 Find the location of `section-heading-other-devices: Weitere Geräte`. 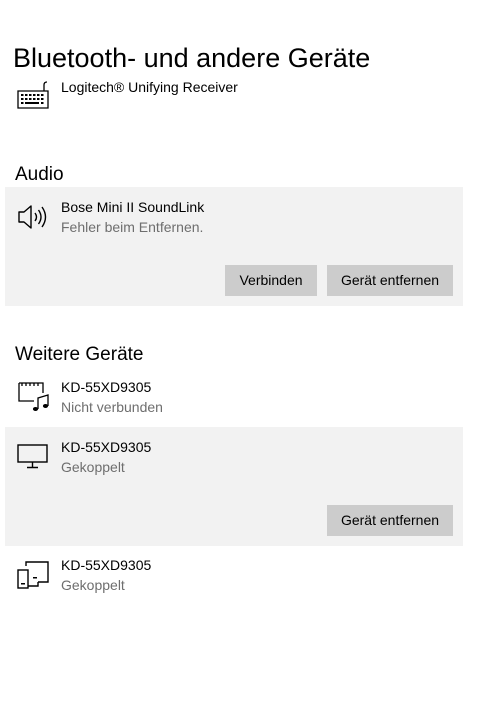

section-heading-other-devices: Weitere Geräte is located at coordinates (79, 354).